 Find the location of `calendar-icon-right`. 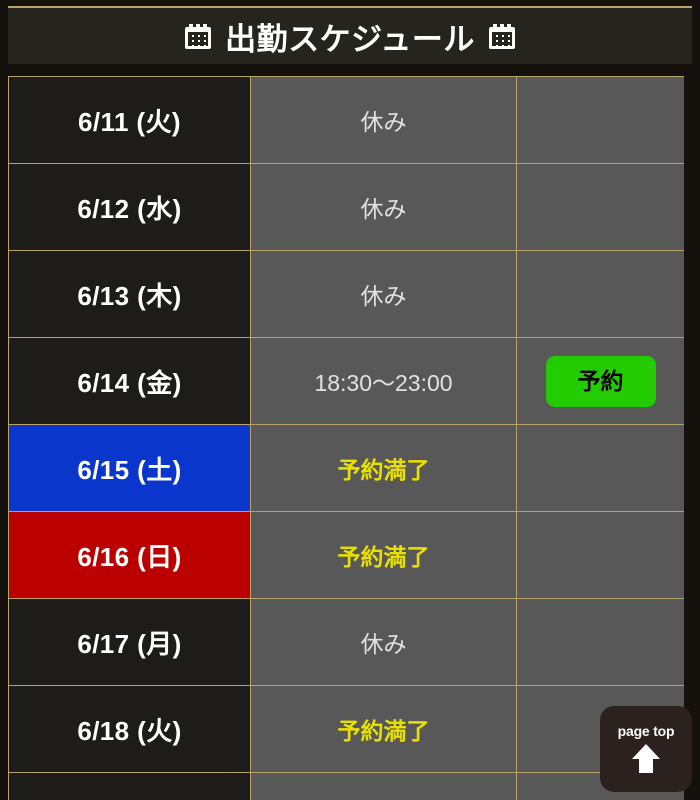

calendar-icon-right is located at coordinates (501, 36).